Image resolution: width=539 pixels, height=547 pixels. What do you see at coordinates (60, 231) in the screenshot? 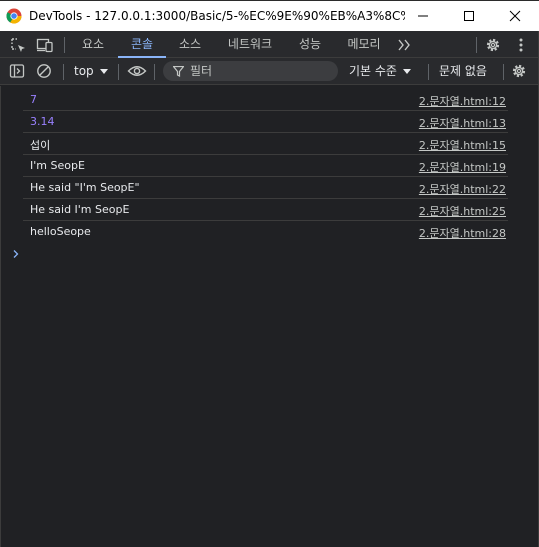
I see `message-text: helloSeope` at bounding box center [60, 231].